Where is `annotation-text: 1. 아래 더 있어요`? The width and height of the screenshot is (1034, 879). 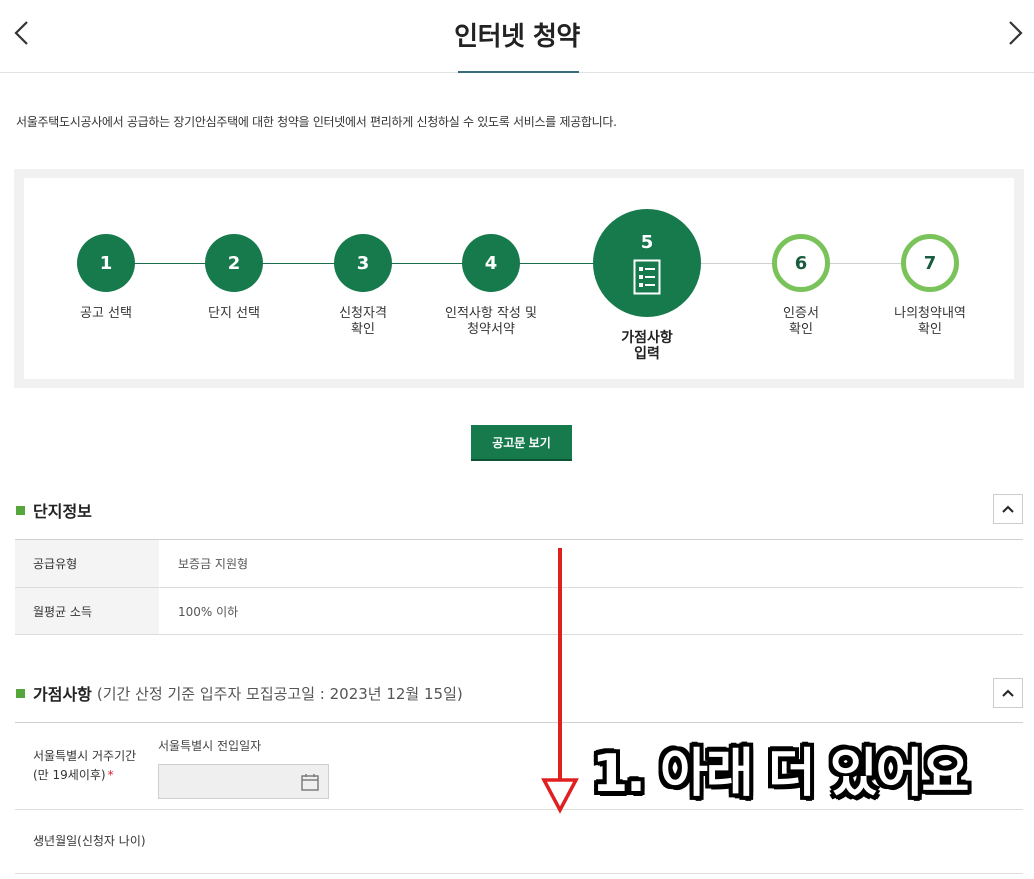 annotation-text: 1. 아래 더 있어요 is located at coordinates (780, 774).